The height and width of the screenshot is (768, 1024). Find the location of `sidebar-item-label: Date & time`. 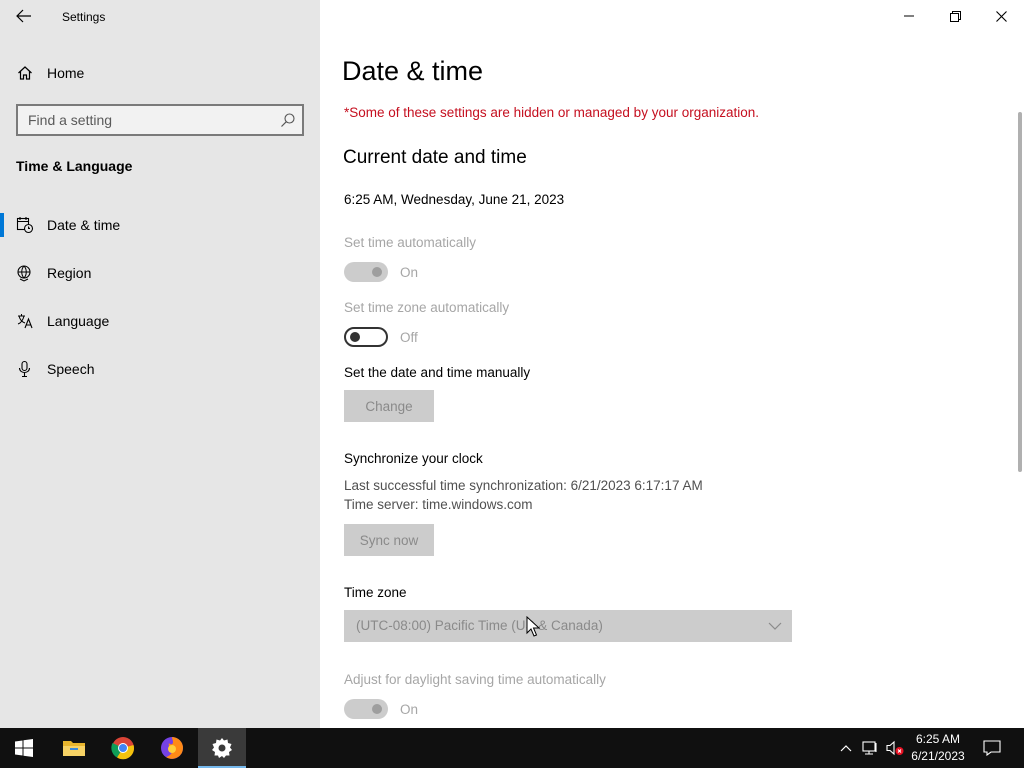

sidebar-item-label: Date & time is located at coordinates (84, 225).